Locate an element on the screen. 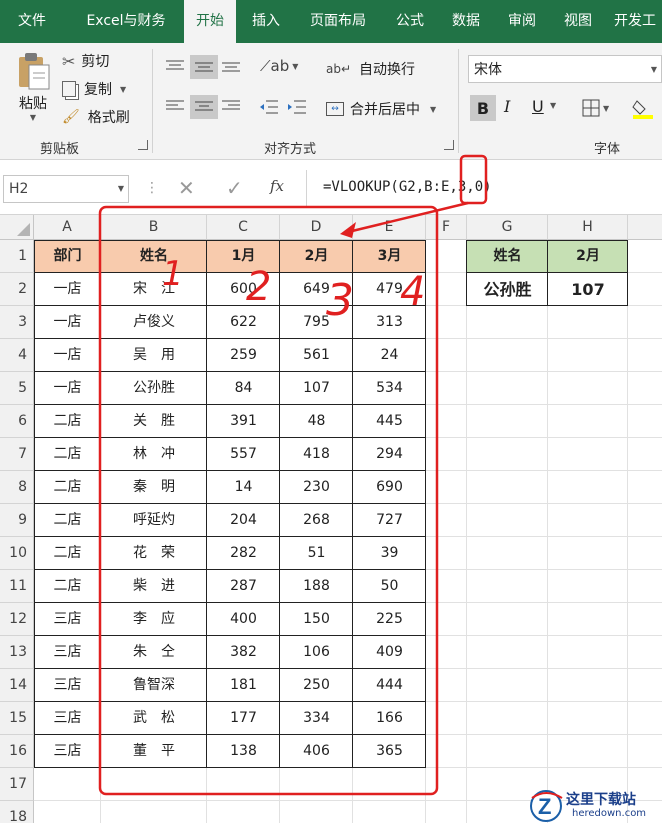 The width and height of the screenshot is (662, 823). table-cell: 690 is located at coordinates (389, 487).